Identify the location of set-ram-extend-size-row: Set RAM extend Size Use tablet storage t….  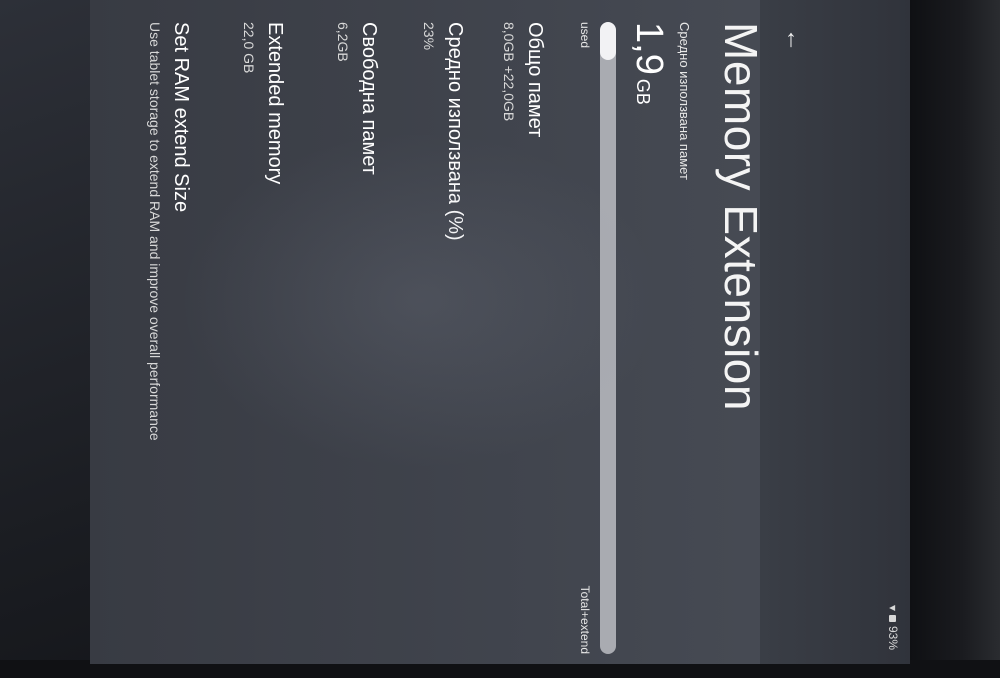
(169, 231).